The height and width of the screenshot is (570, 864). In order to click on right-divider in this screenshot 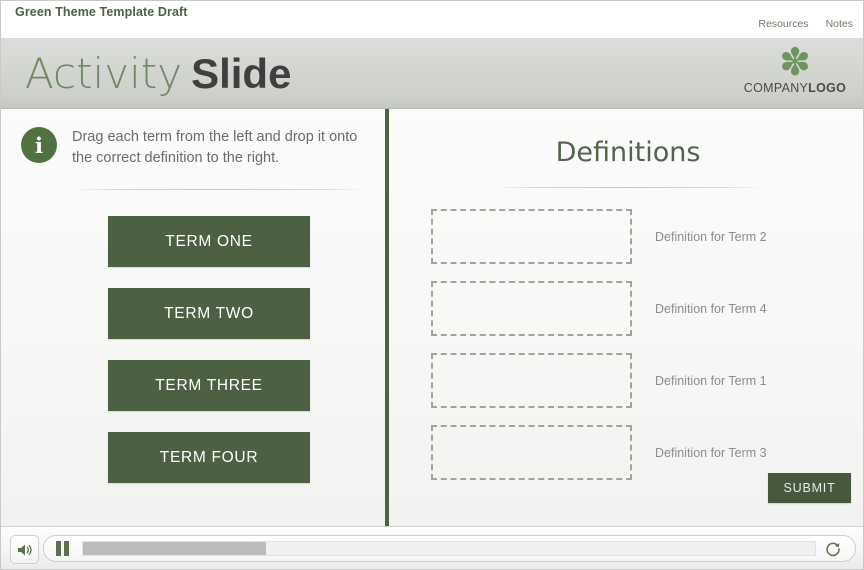, I will do `click(628, 187)`.